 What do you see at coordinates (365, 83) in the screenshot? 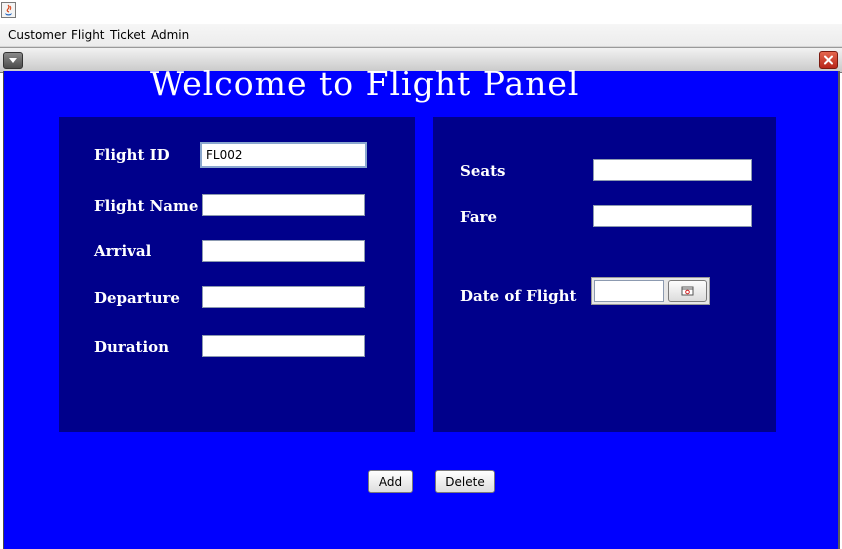
I see `page-title: Welcome to Flight Panel` at bounding box center [365, 83].